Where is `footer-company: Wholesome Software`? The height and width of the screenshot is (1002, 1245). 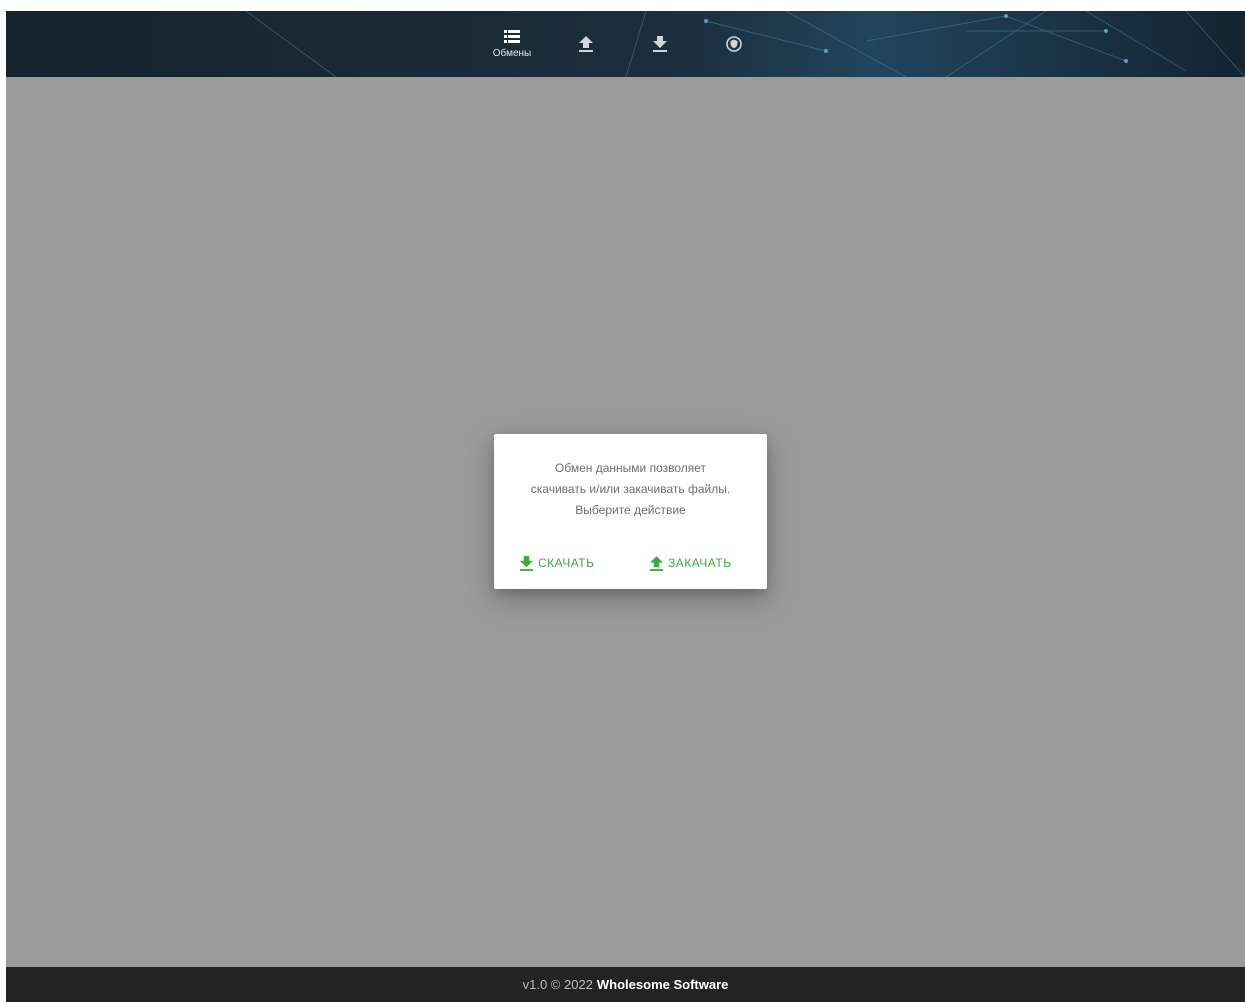 footer-company: Wholesome Software is located at coordinates (662, 984).